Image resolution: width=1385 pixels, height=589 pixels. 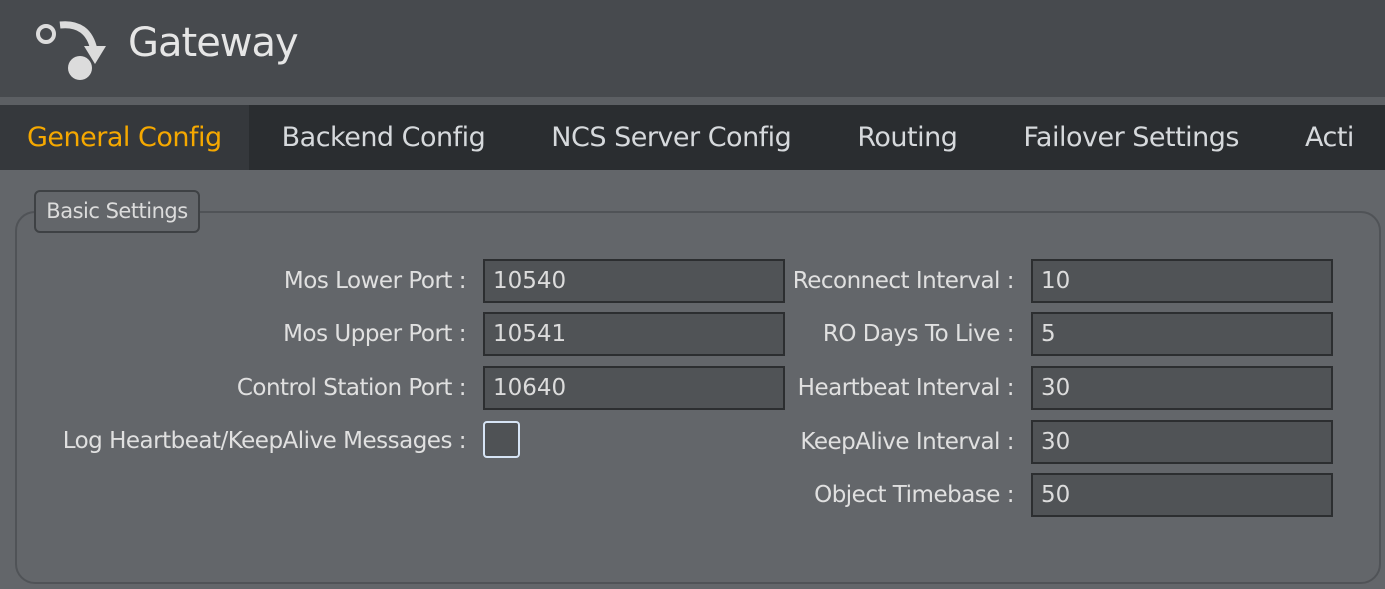 What do you see at coordinates (1131, 137) in the screenshot?
I see `tab-failover-settings: Failover Settings` at bounding box center [1131, 137].